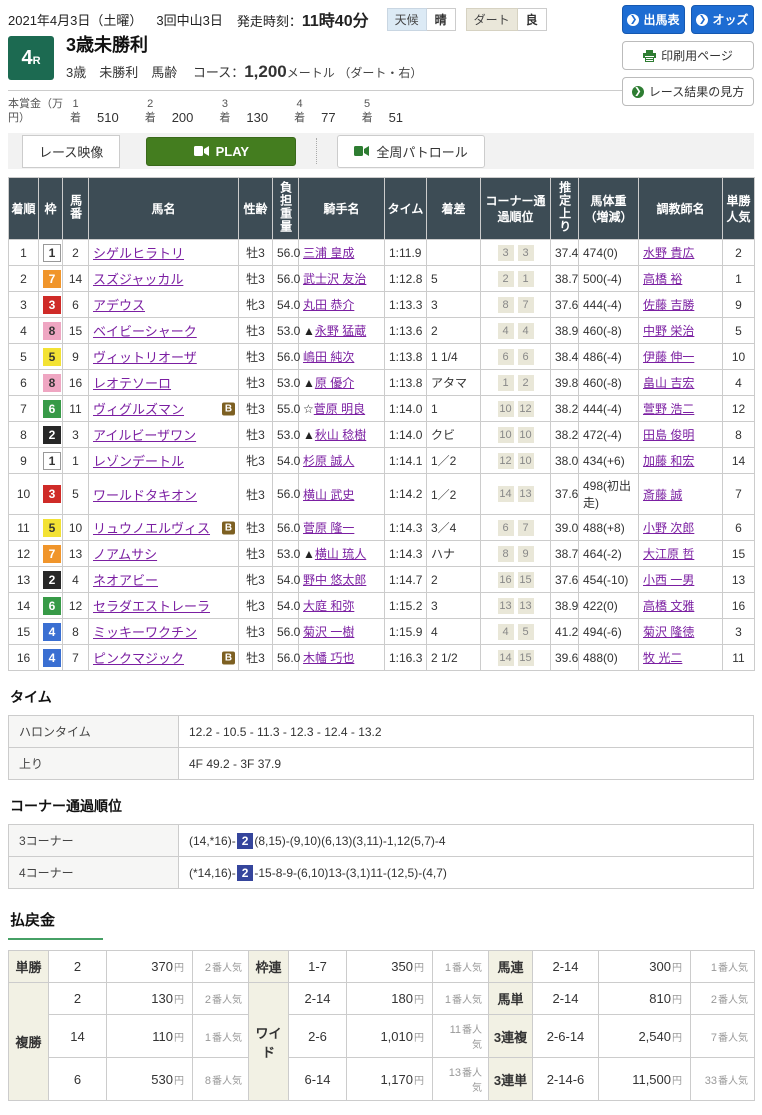 This screenshot has width=762, height=1115. Describe the element at coordinates (31, 58) in the screenshot. I see `race-number-badge: 4R` at that location.